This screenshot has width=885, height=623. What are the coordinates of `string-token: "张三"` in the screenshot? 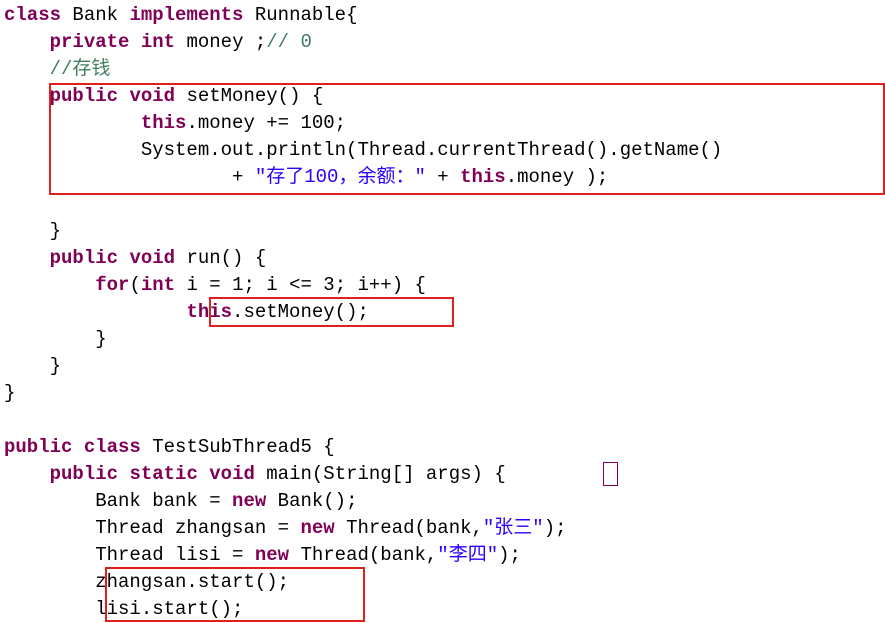 It's located at (513, 528).